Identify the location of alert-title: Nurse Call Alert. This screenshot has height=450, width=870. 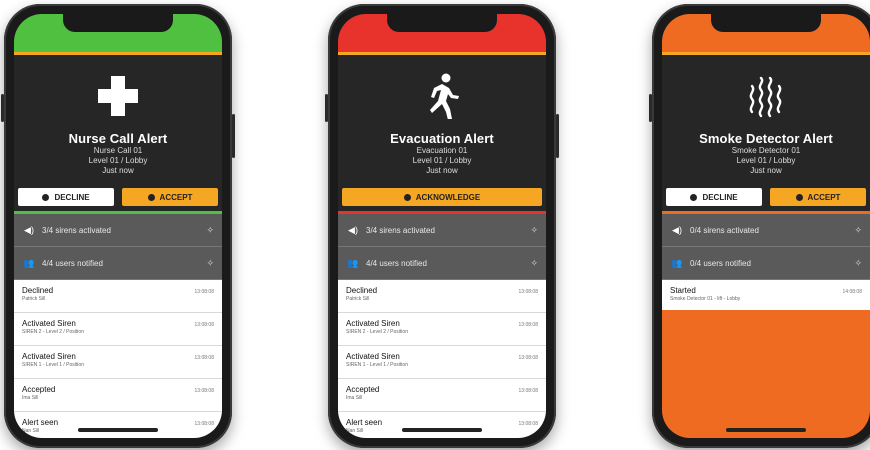
(118, 138).